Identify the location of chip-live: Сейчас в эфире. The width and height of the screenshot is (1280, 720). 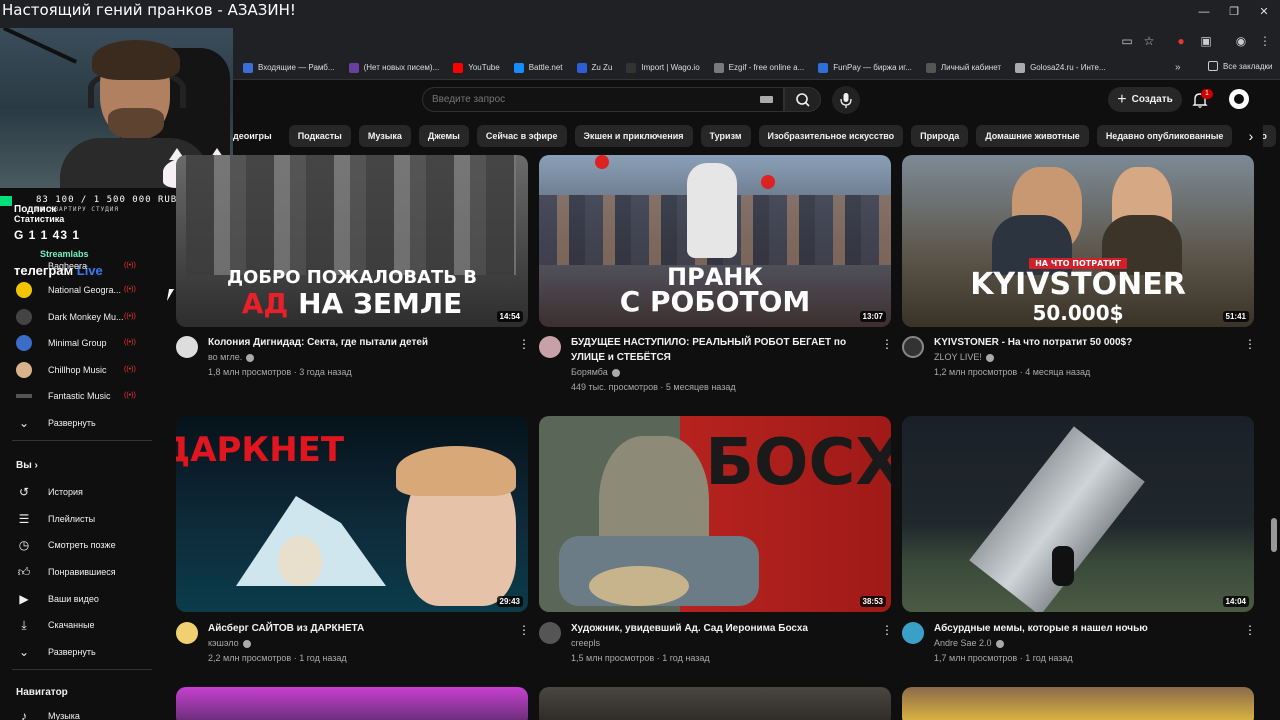
(521, 136).